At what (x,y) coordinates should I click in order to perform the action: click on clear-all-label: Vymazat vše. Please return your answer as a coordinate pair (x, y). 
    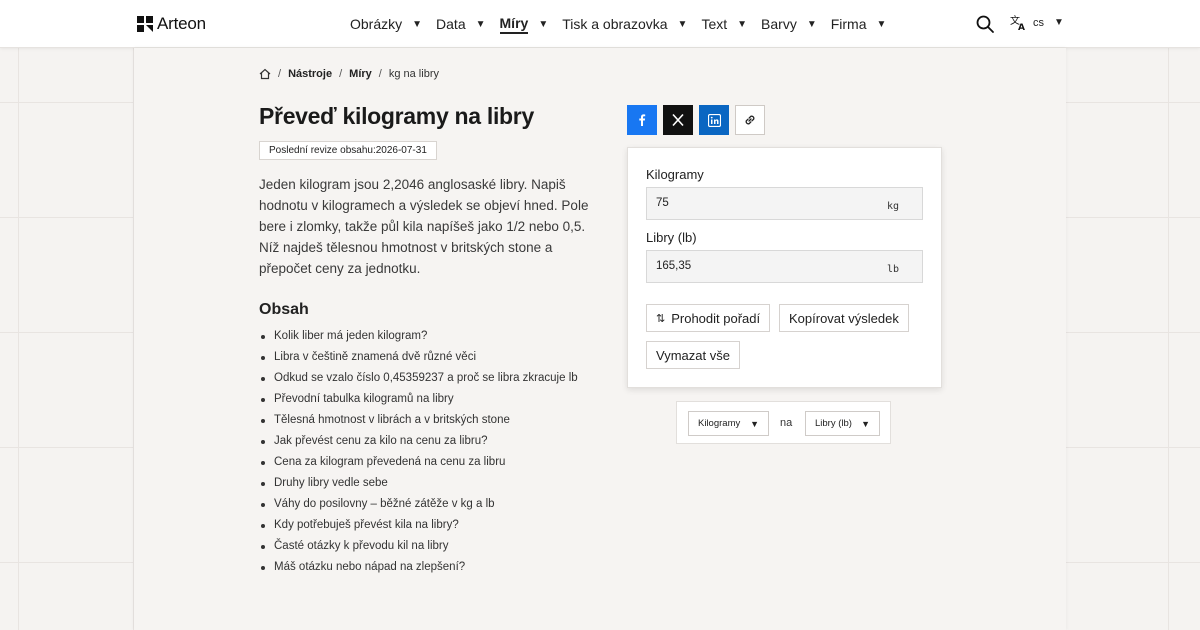
    Looking at the image, I should click on (693, 355).